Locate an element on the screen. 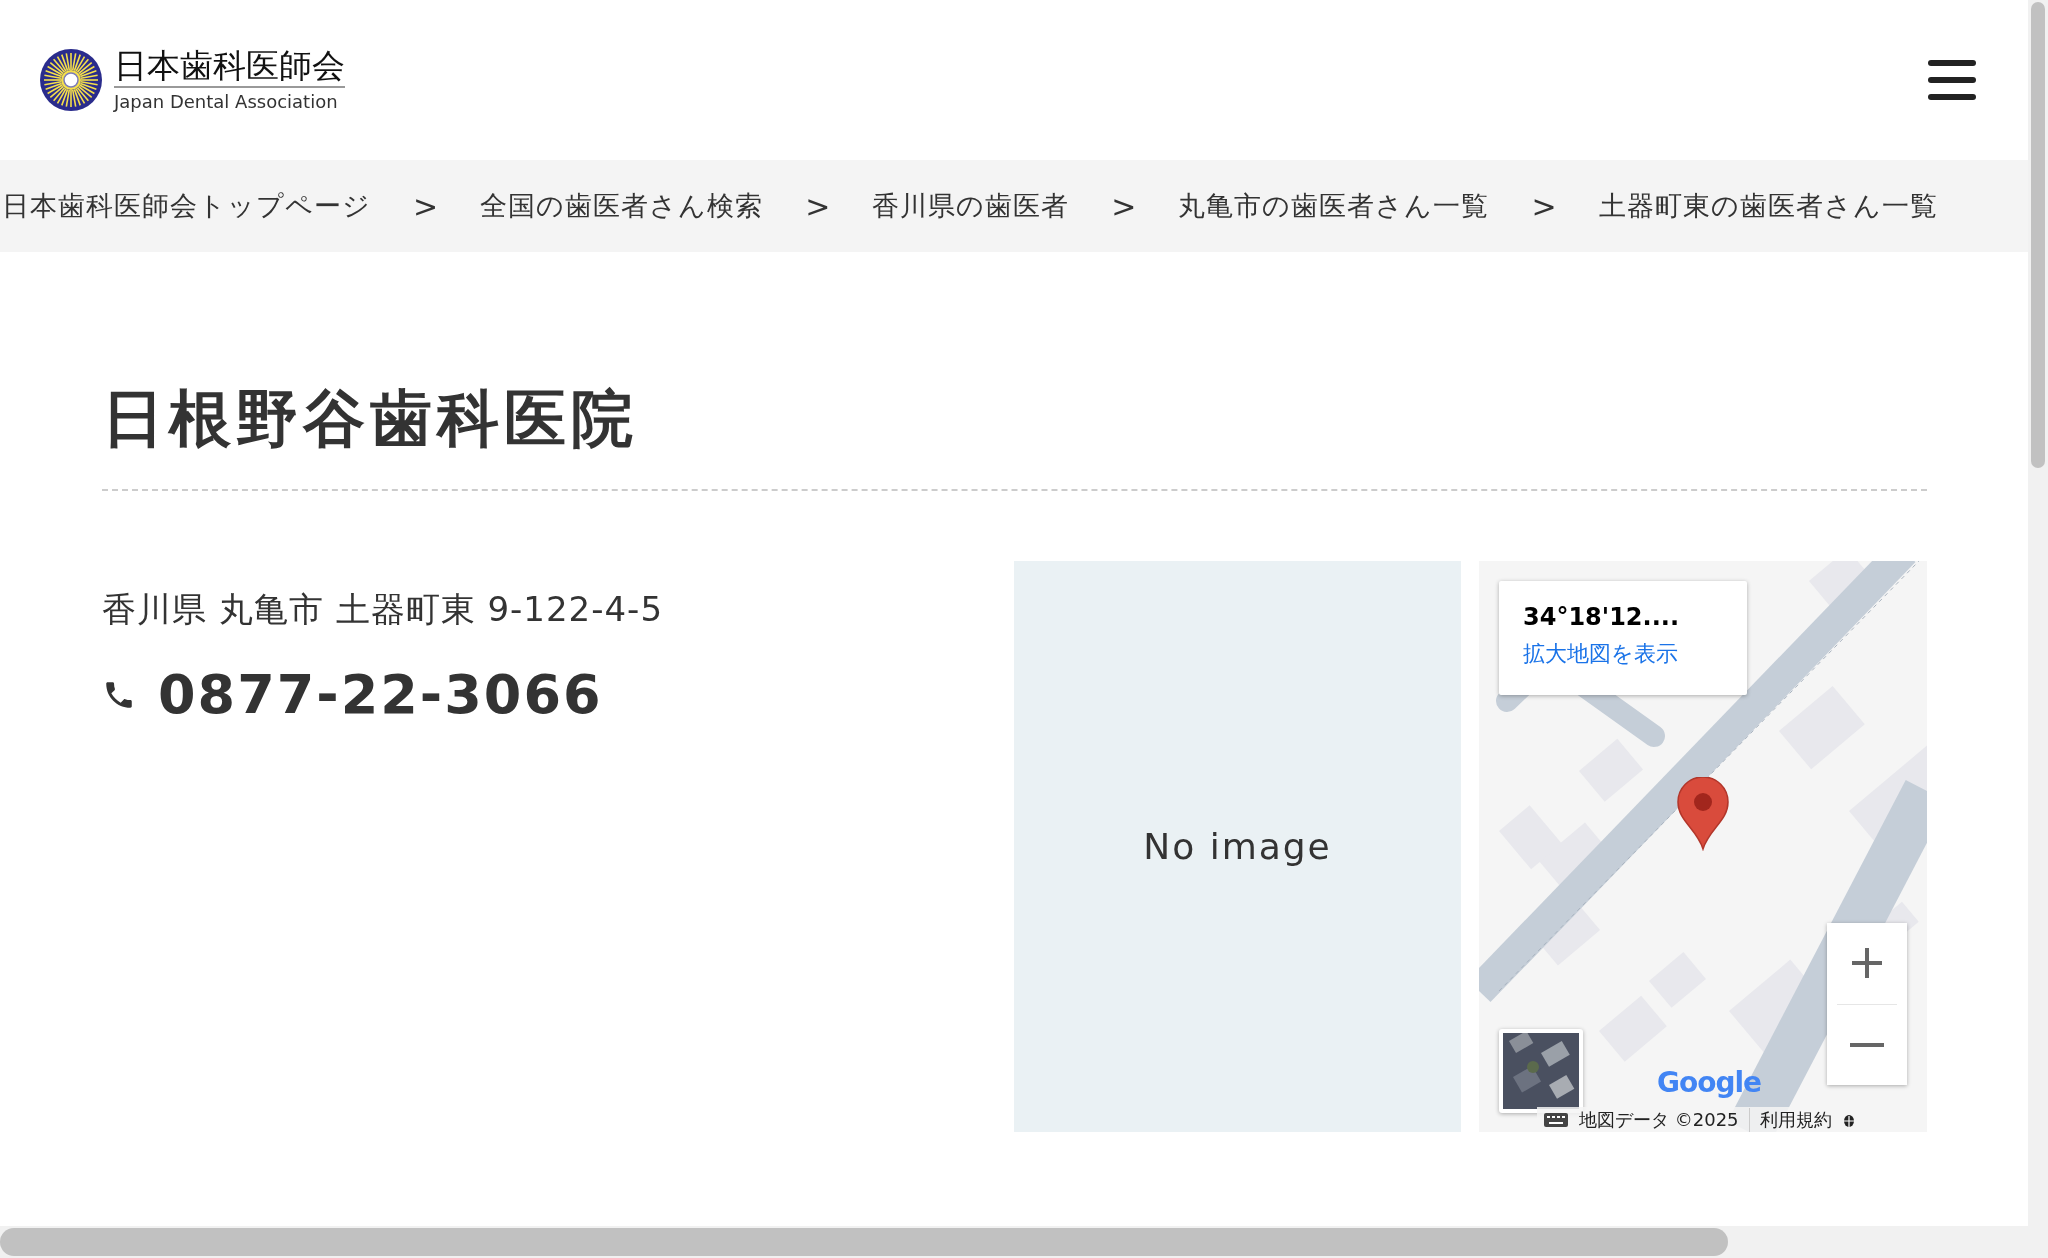  emblem-icon is located at coordinates (71, 80).